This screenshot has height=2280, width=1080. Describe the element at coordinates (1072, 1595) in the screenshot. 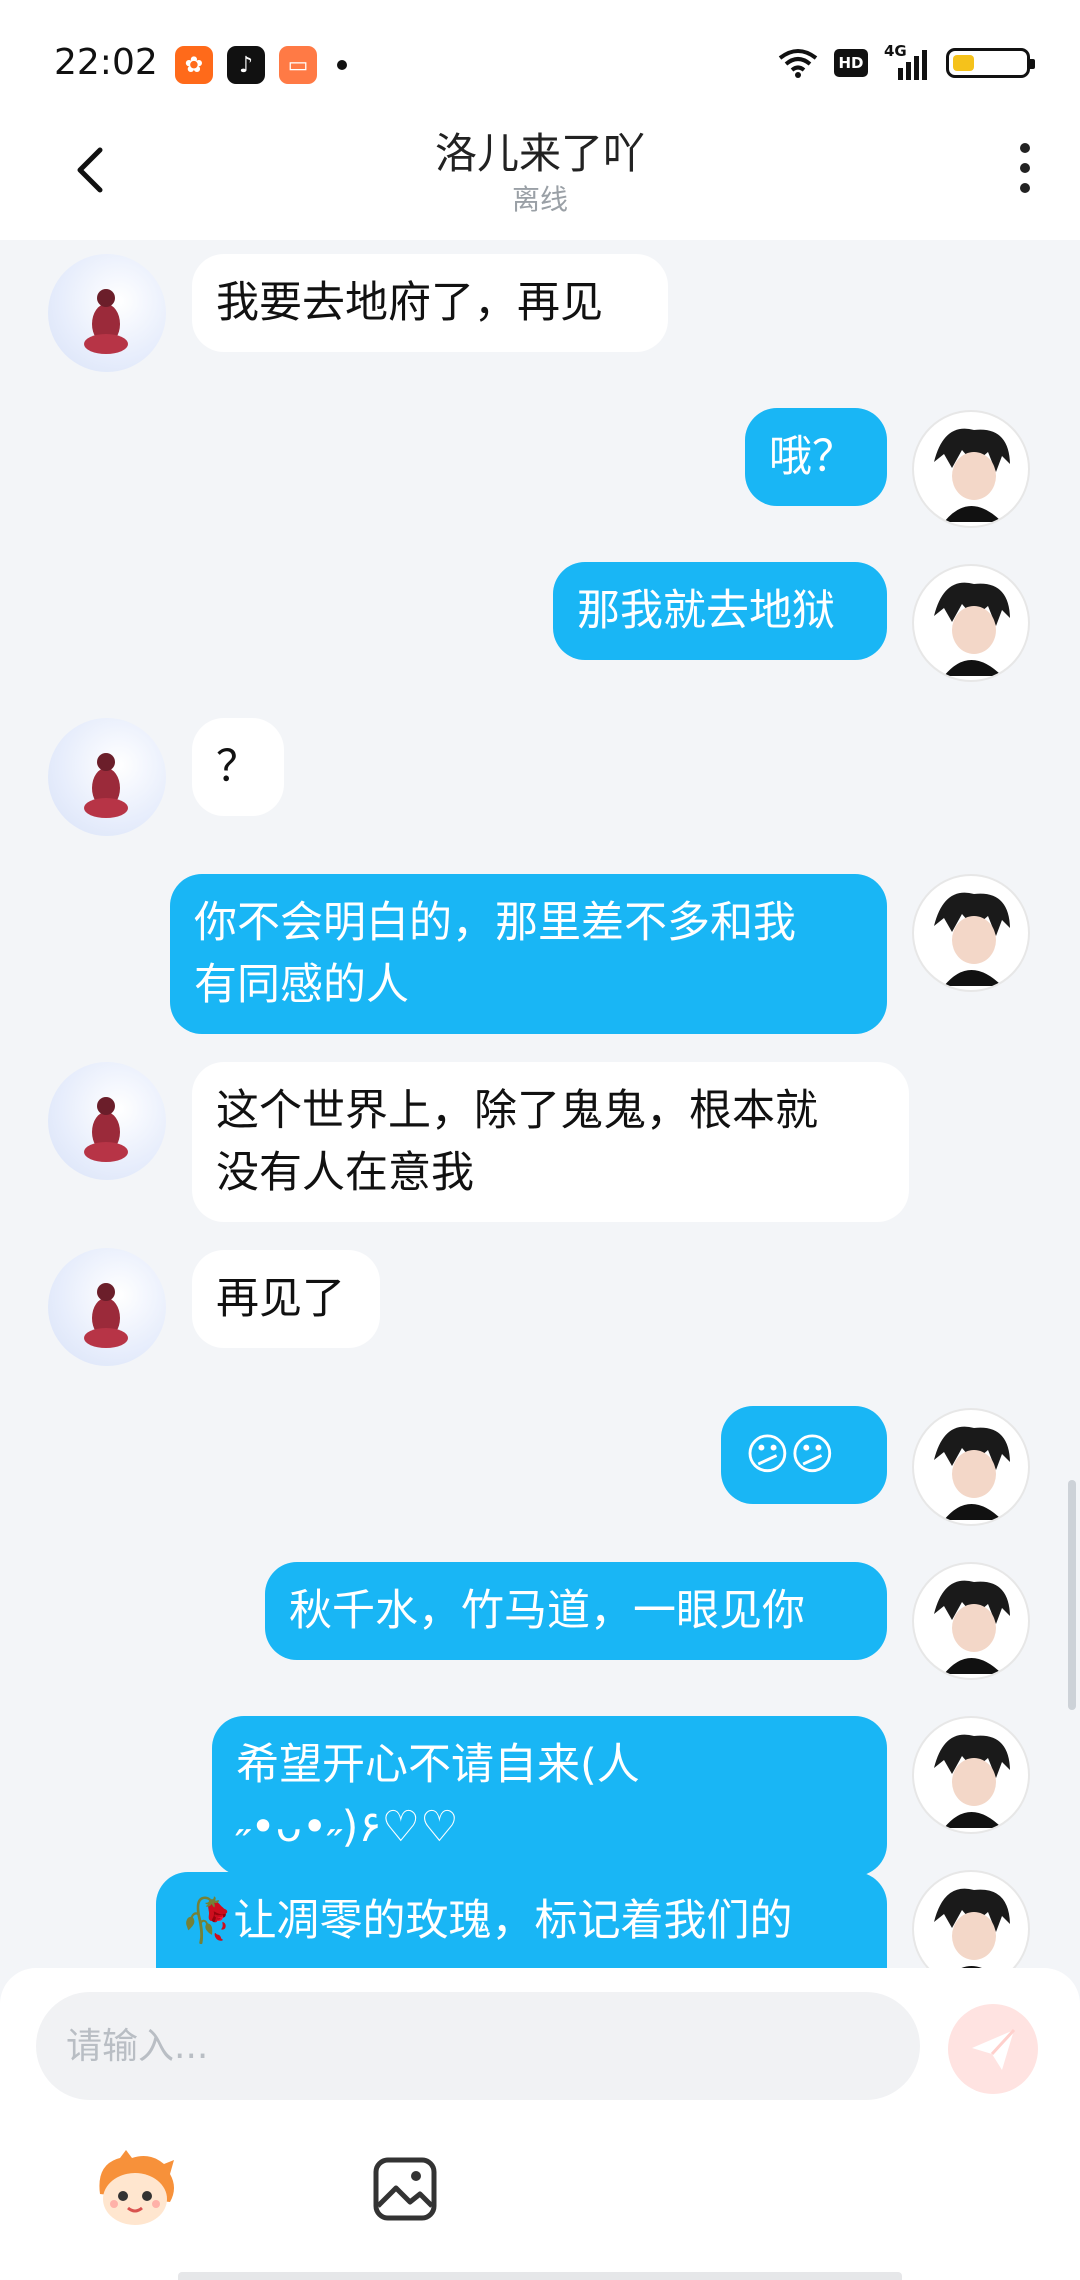

I see `chat-scrollbar` at that location.